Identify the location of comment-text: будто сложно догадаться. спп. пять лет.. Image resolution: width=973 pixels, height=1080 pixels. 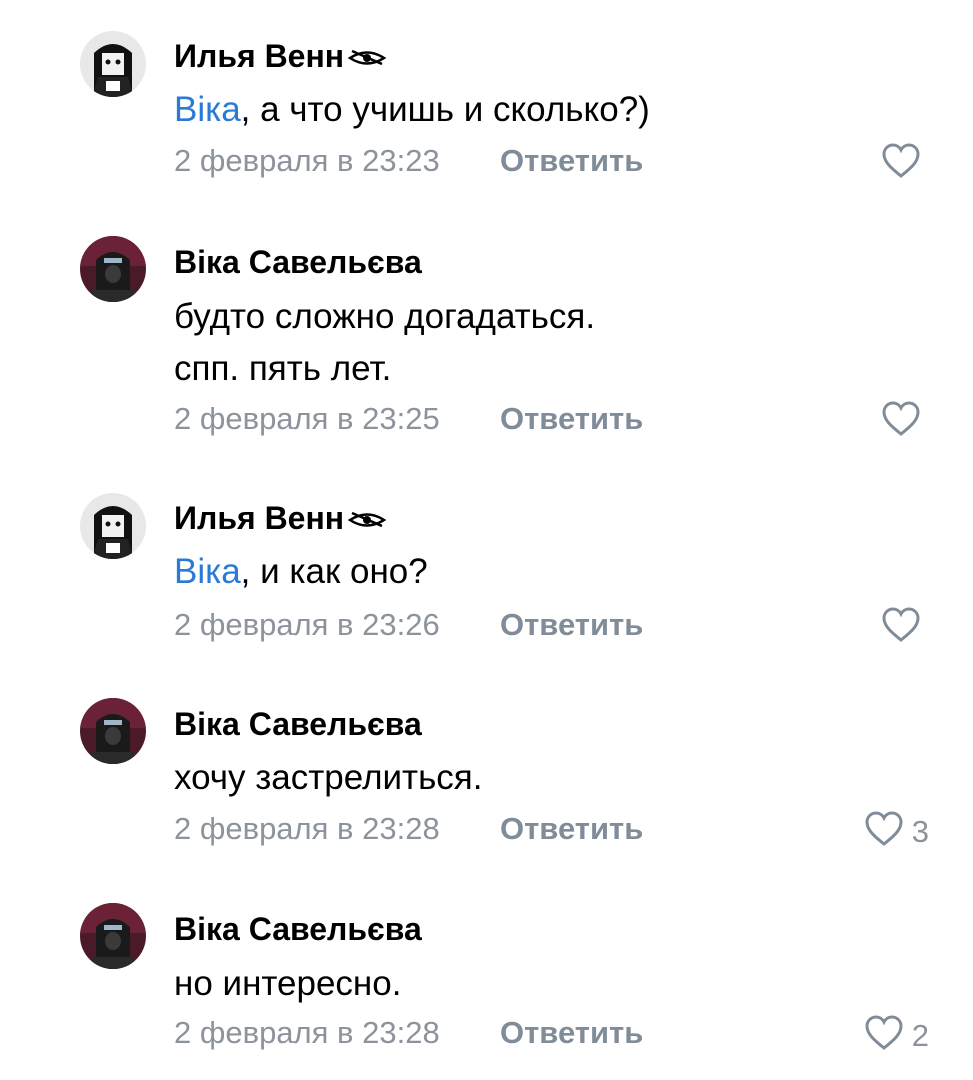
(384, 343).